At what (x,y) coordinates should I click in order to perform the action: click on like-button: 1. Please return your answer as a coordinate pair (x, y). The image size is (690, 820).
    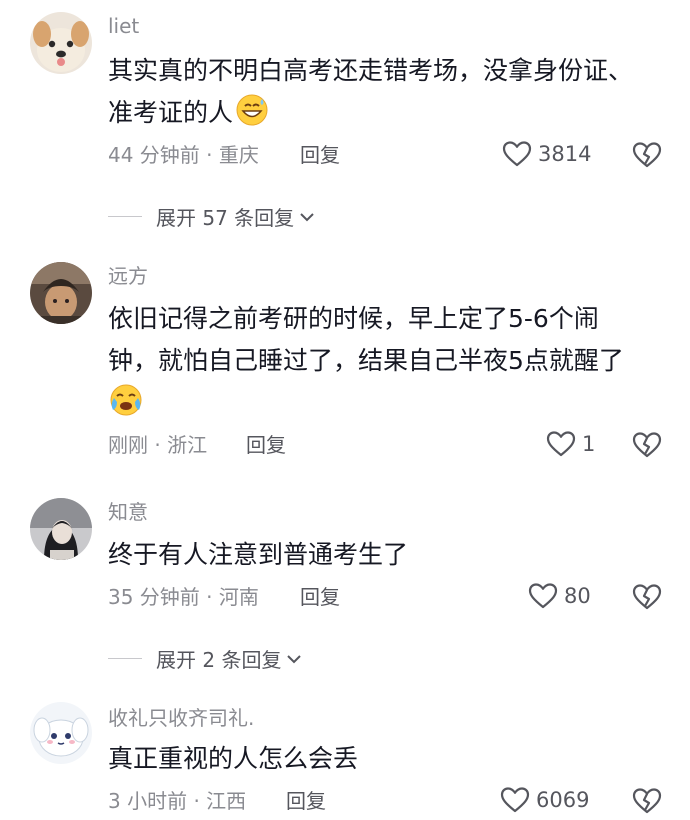
    Looking at the image, I should click on (570, 444).